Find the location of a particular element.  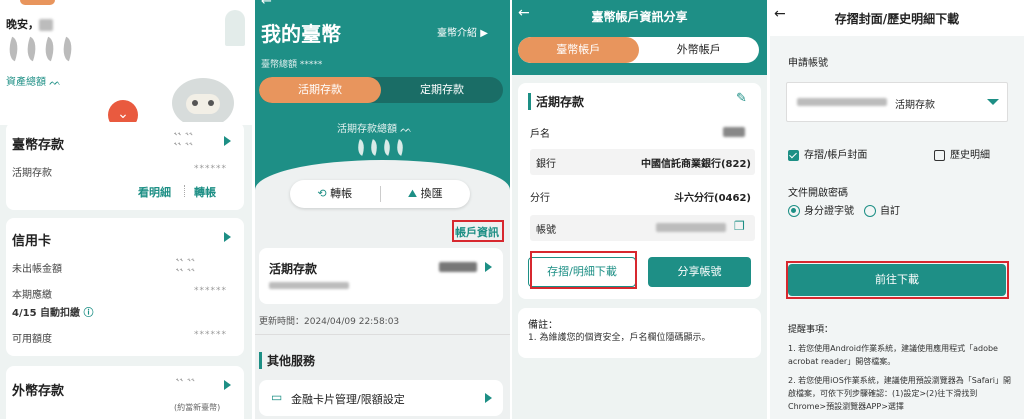

card-management-label: 金融卡片管理/限額設定 is located at coordinates (348, 399).